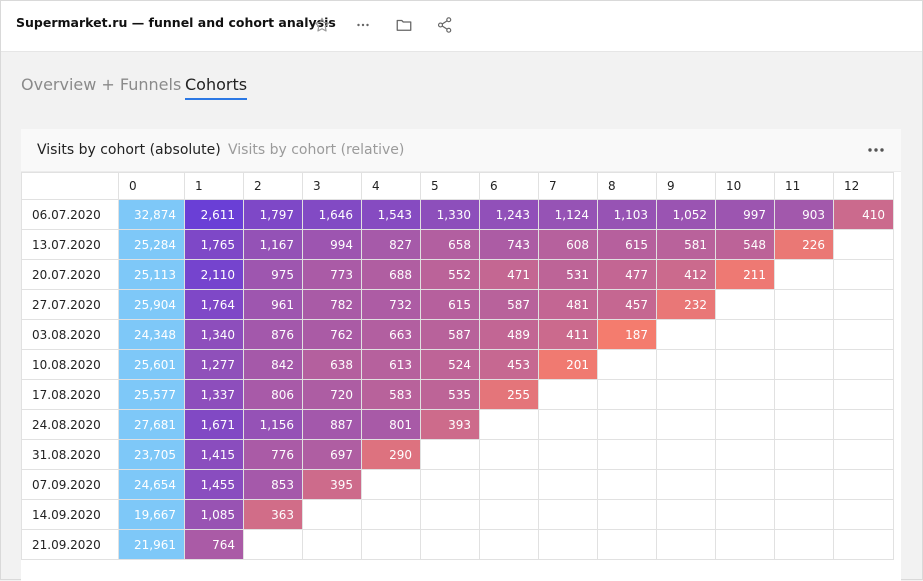 This screenshot has width=923, height=581. I want to click on cohort-cell: 762, so click(332, 334).